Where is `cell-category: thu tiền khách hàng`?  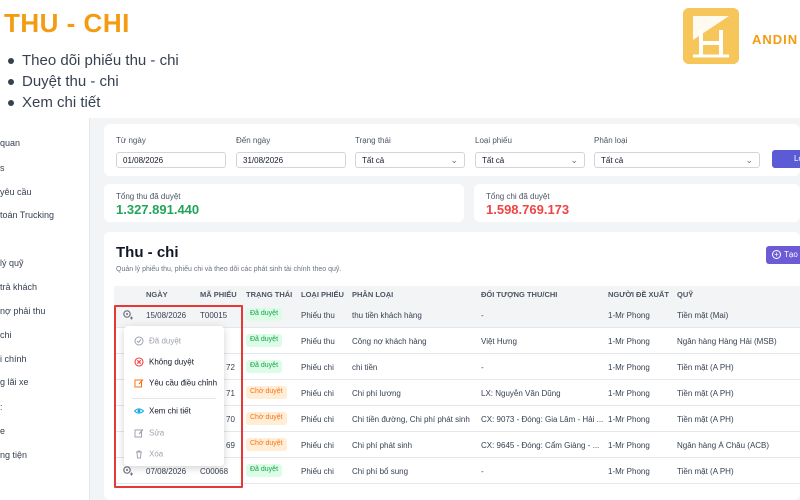
cell-category: thu tiền khách hàng is located at coordinates (387, 315).